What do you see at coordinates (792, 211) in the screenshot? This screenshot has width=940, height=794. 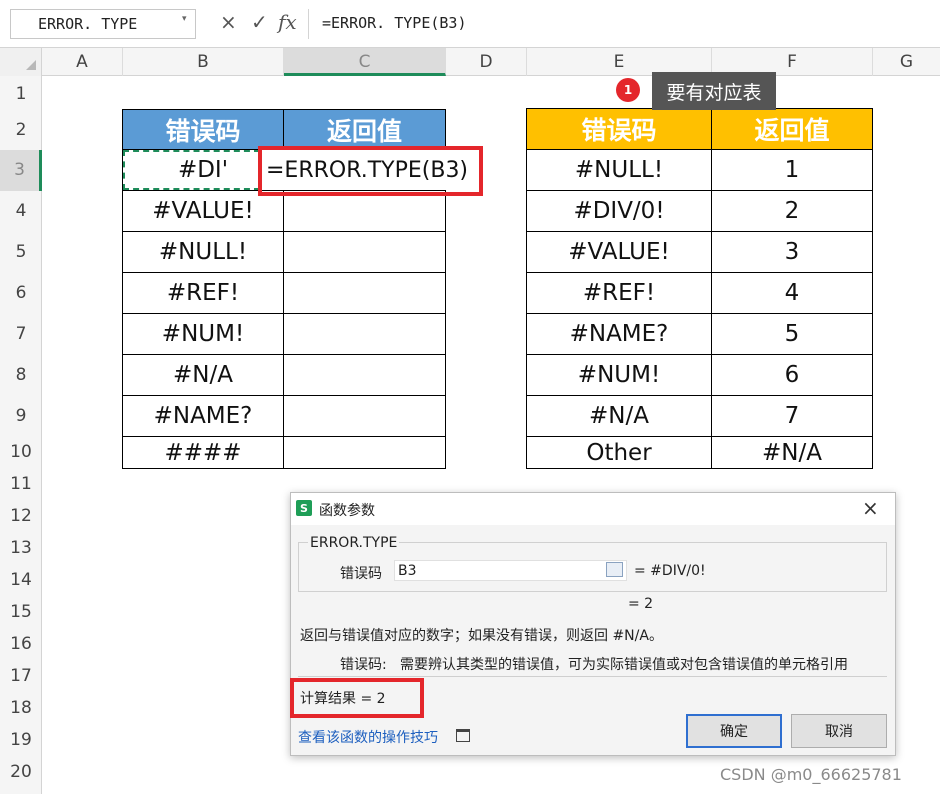 I see `right-row-value: 2` at bounding box center [792, 211].